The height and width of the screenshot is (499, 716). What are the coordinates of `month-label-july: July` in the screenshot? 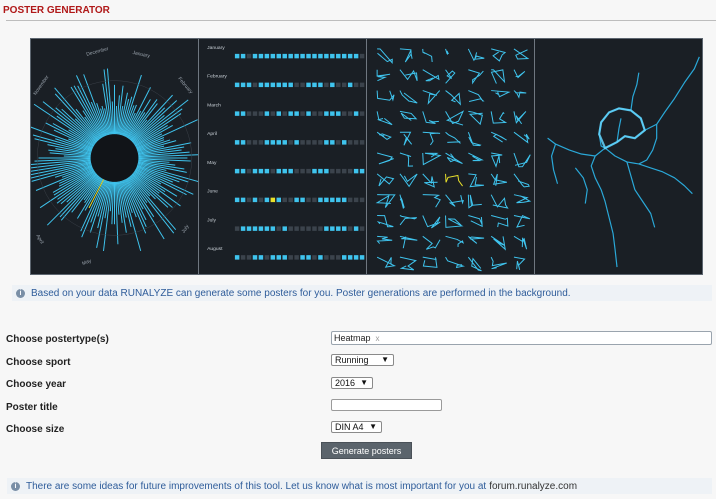 It's located at (186, 228).